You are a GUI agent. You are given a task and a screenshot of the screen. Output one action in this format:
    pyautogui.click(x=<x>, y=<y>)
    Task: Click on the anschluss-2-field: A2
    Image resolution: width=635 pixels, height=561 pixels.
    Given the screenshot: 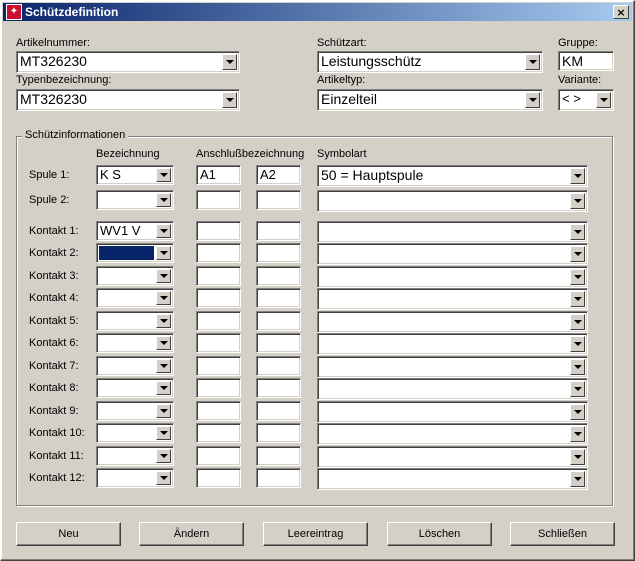 What is the action you would take?
    pyautogui.click(x=278, y=175)
    